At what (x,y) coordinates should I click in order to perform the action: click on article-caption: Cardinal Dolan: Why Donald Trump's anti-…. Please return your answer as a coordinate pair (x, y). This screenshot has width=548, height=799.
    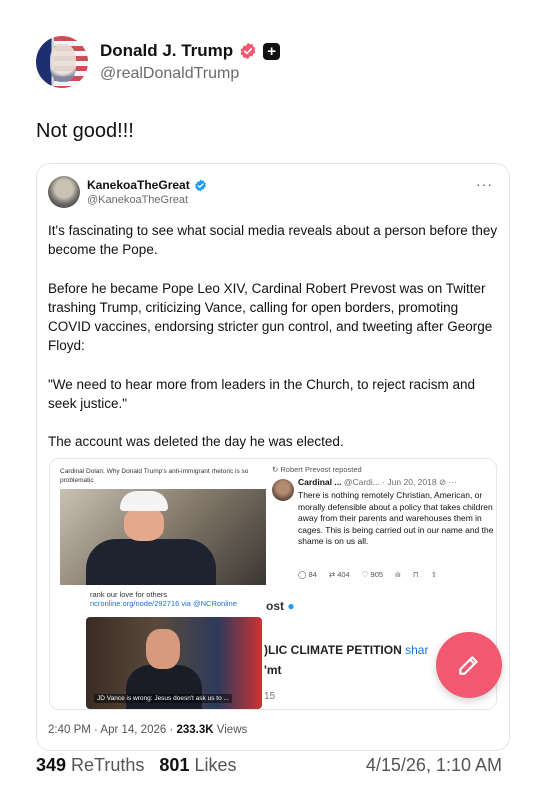
    Looking at the image, I should click on (154, 476).